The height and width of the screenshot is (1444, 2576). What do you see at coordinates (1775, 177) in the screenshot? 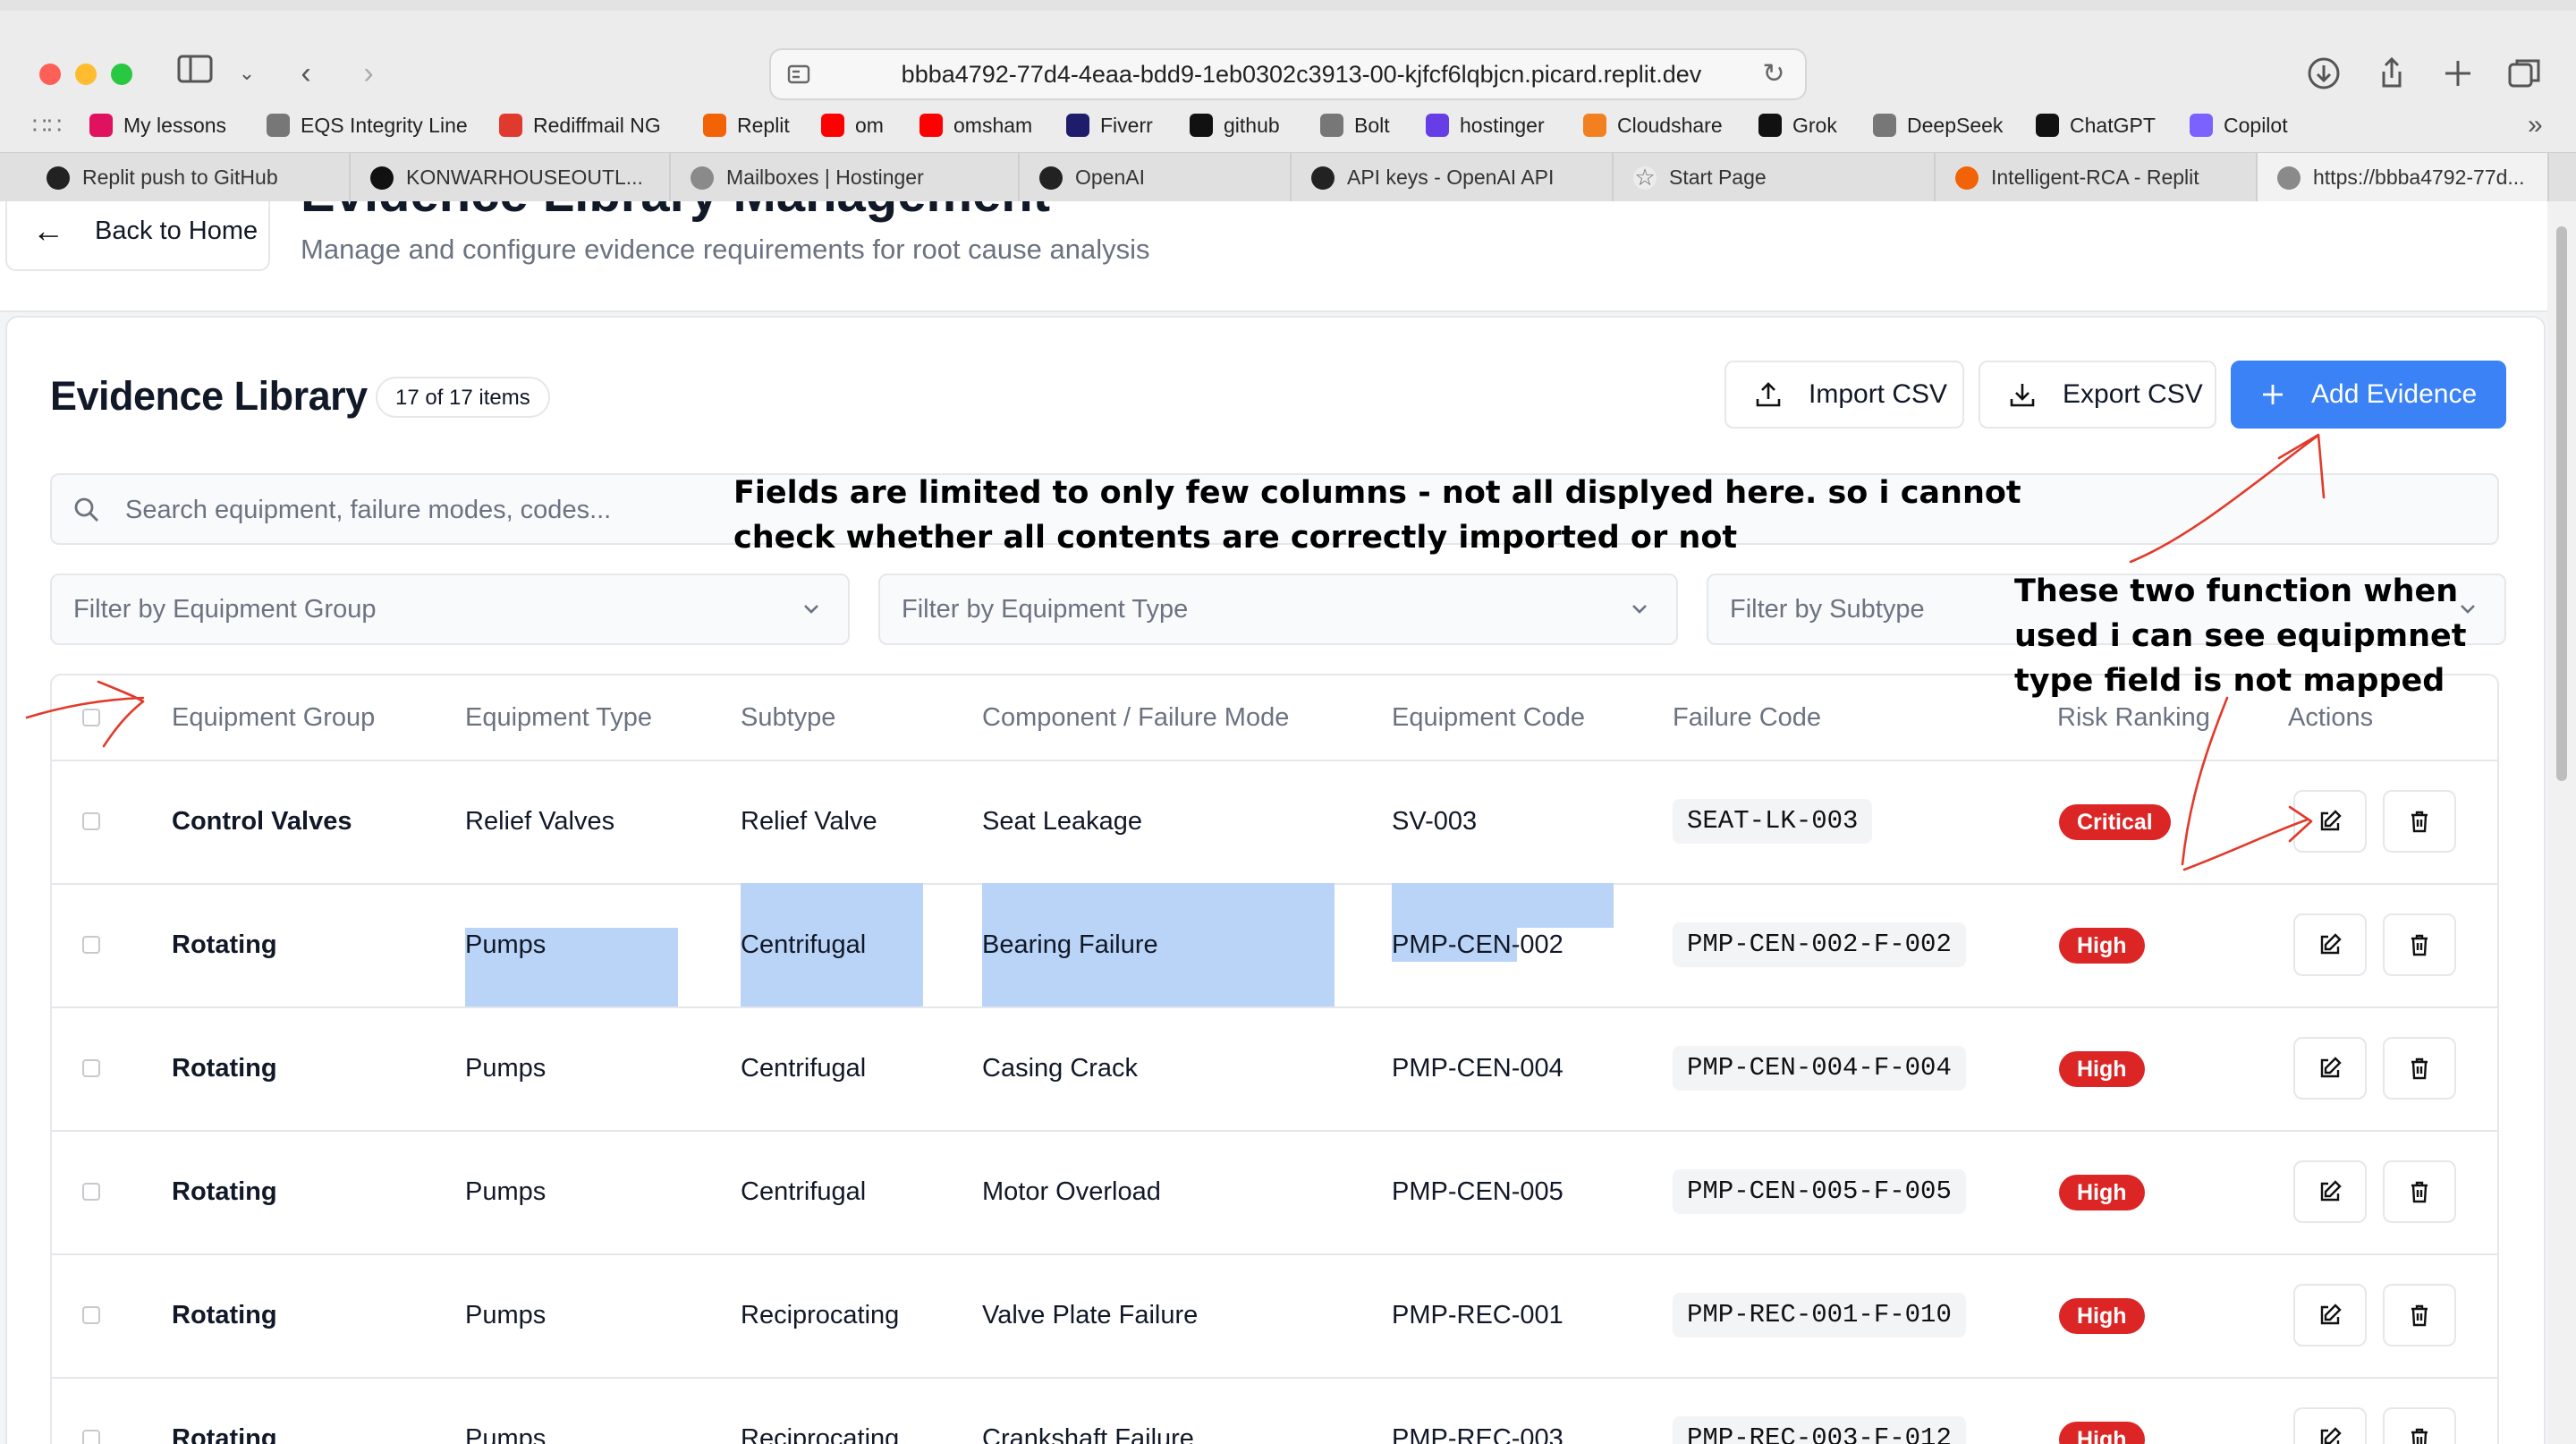
I see `browser-tab-5: ☆ Start Page` at bounding box center [1775, 177].